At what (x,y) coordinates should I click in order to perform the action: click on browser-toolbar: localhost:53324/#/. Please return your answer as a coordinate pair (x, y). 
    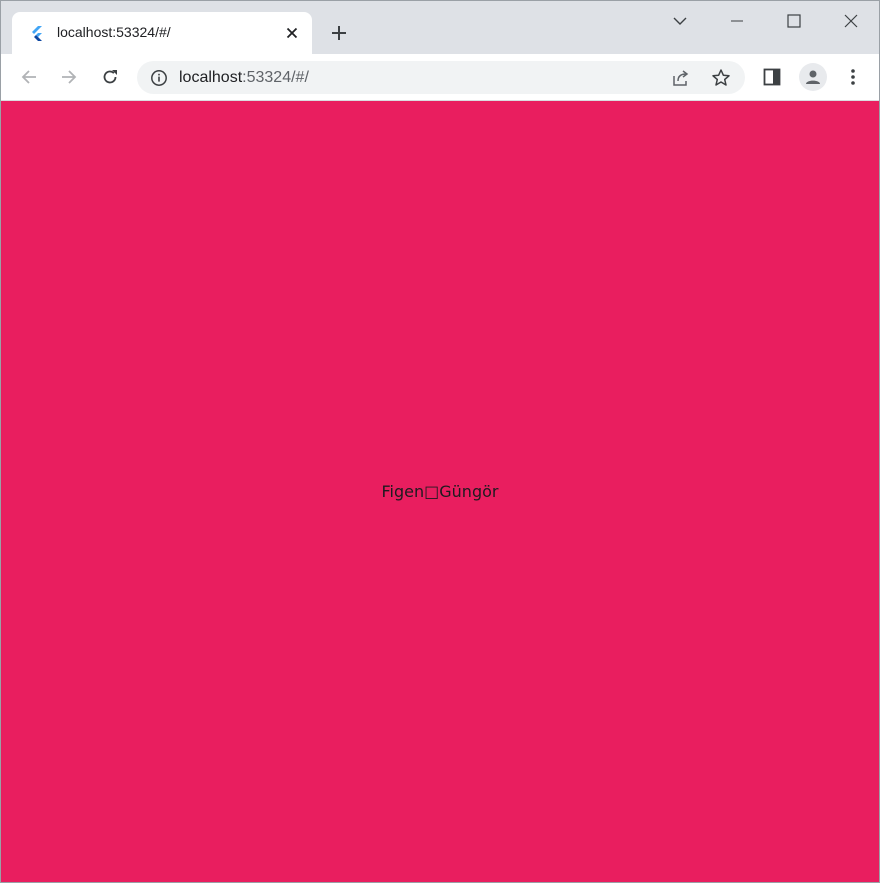
    Looking at the image, I should click on (440, 77).